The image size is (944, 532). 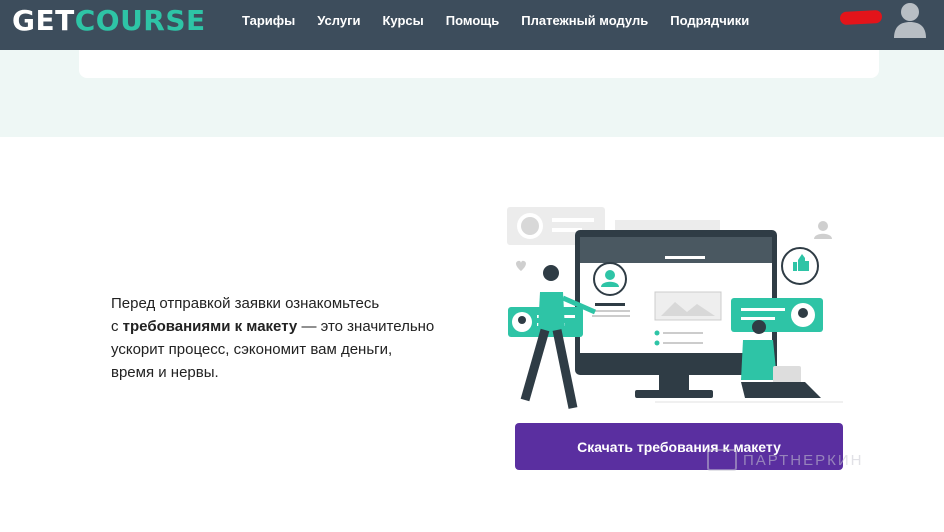 What do you see at coordinates (245, 303) in the screenshot?
I see `intro-line-1: Перед отправкой заявки ознакомьтесь` at bounding box center [245, 303].